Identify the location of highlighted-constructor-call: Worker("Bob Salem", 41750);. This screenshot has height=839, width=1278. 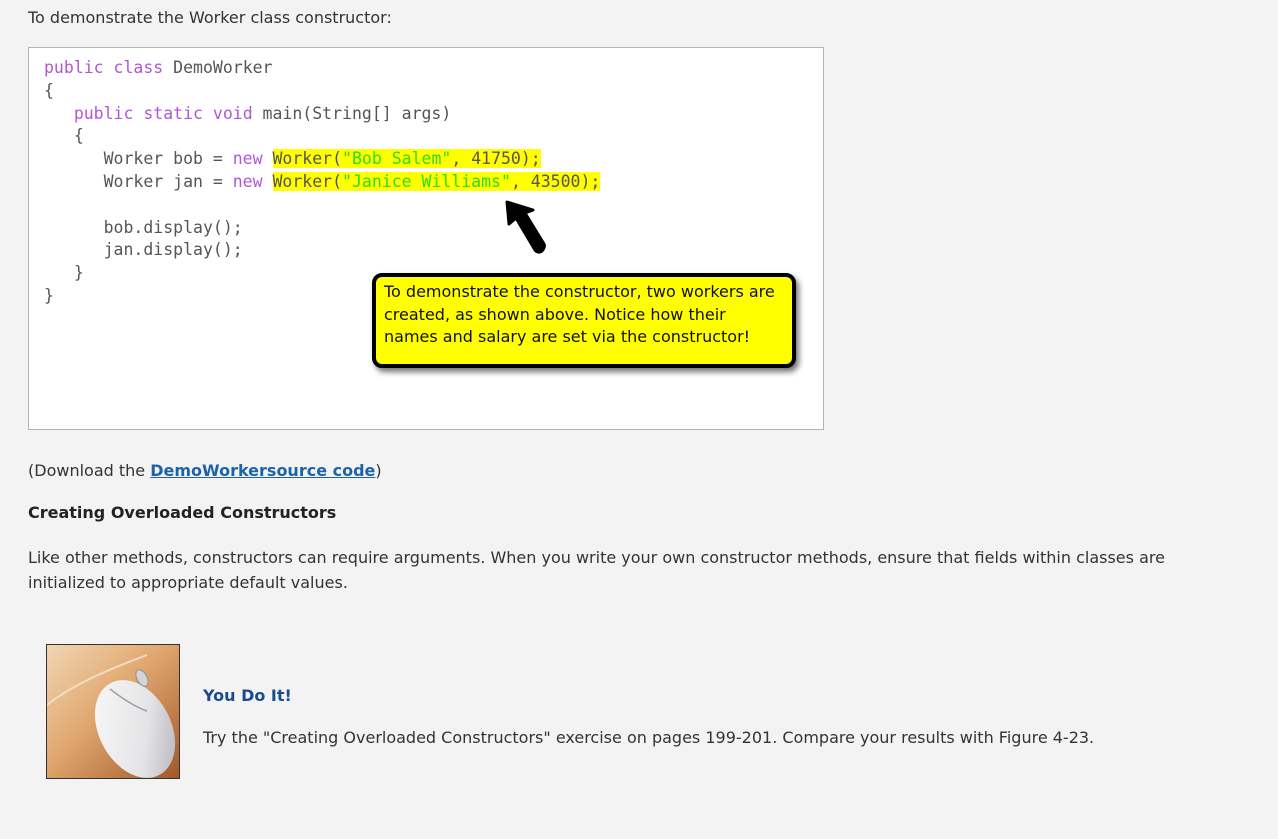
(406, 159).